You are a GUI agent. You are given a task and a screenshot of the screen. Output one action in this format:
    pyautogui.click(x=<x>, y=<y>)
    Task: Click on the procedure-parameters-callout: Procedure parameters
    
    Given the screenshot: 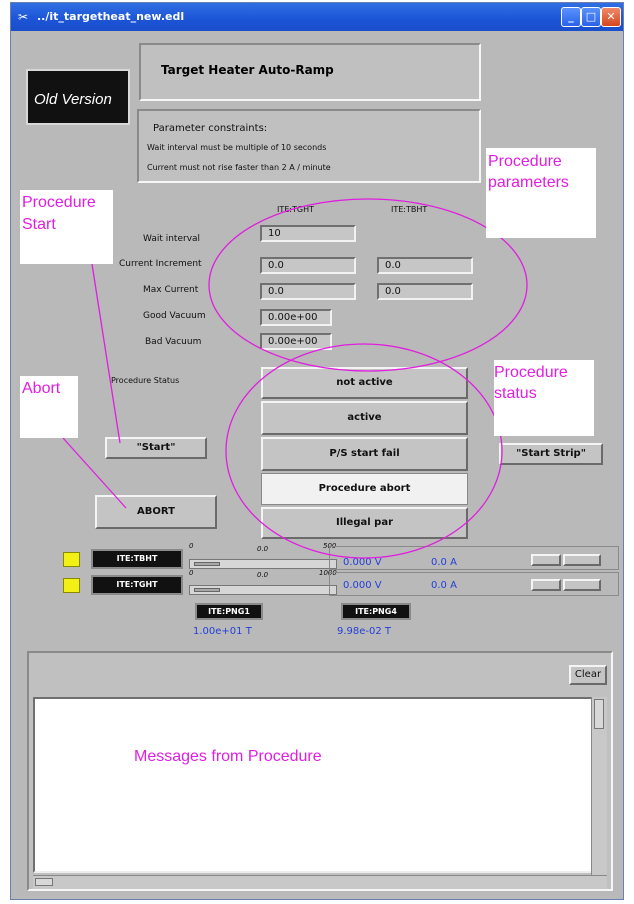 What is the action you would take?
    pyautogui.click(x=541, y=193)
    